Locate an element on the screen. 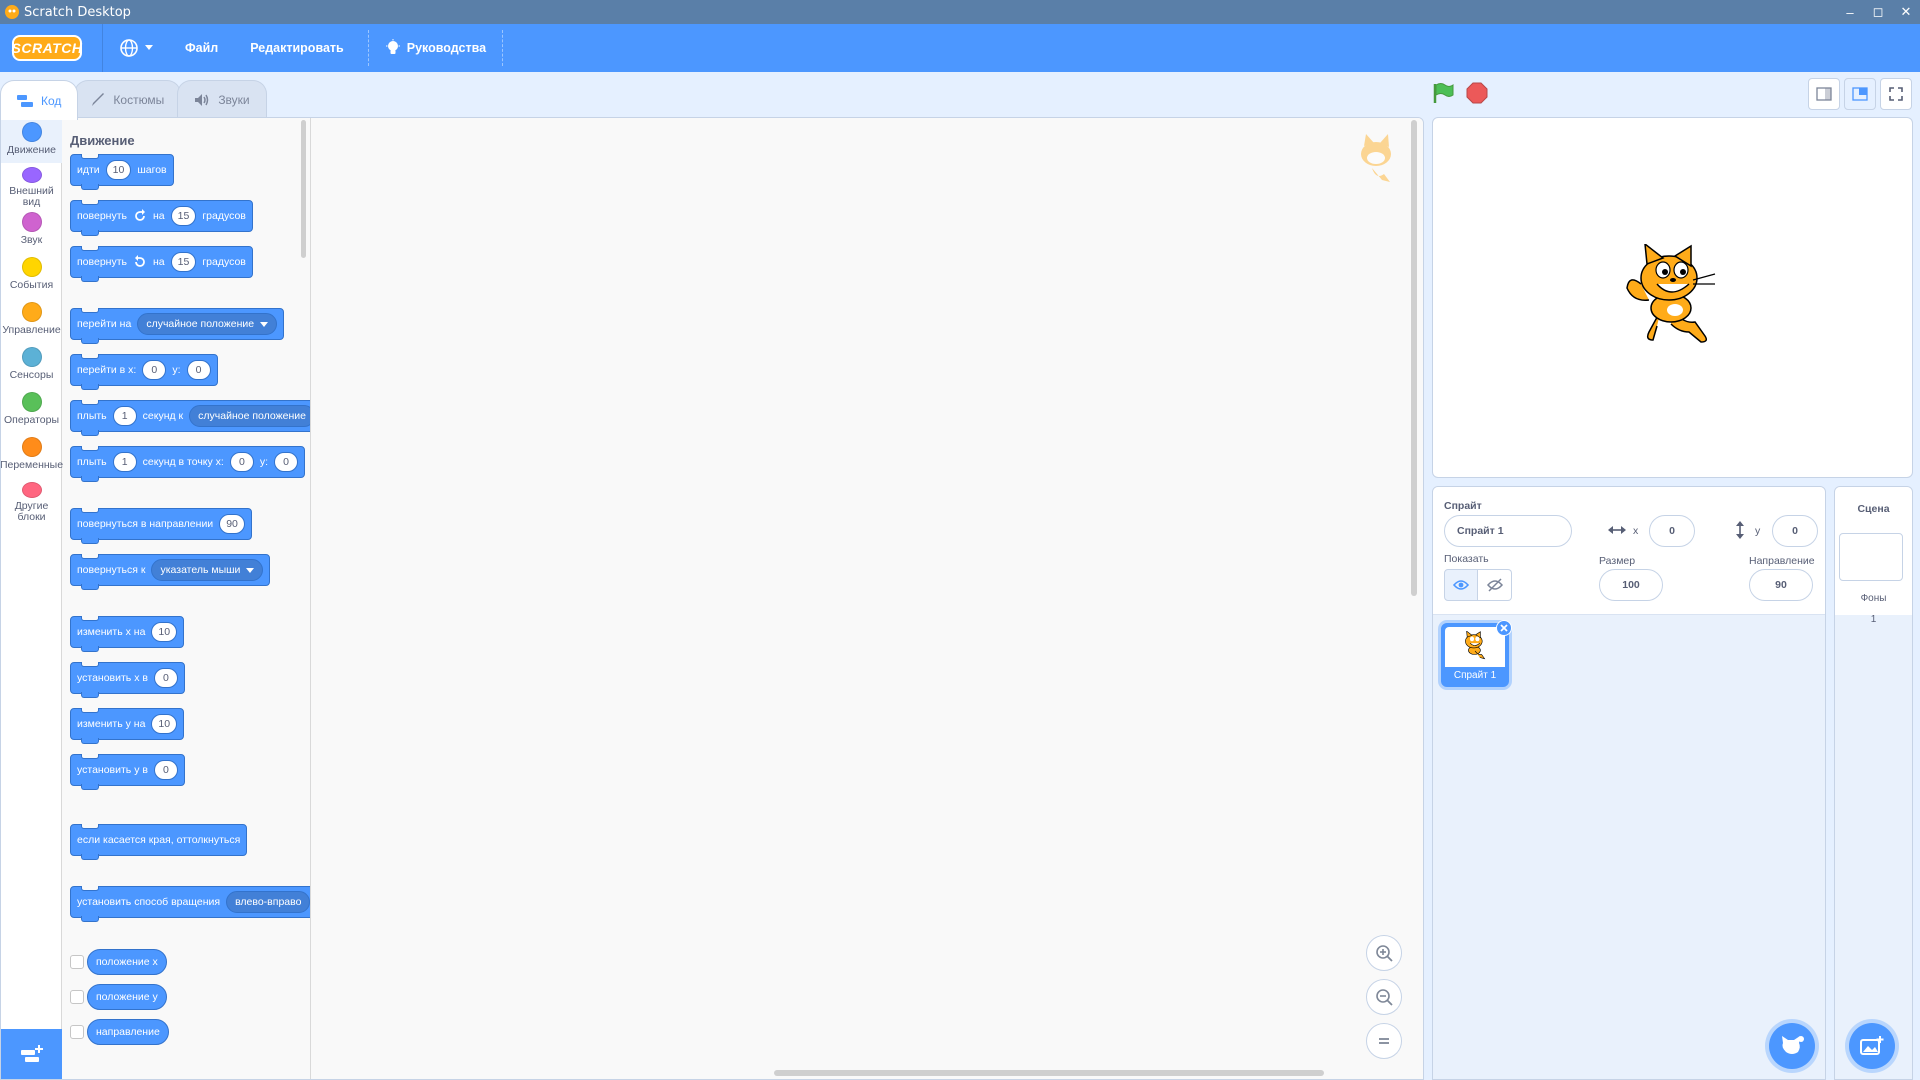  close-button: ✕ is located at coordinates (1906, 12).